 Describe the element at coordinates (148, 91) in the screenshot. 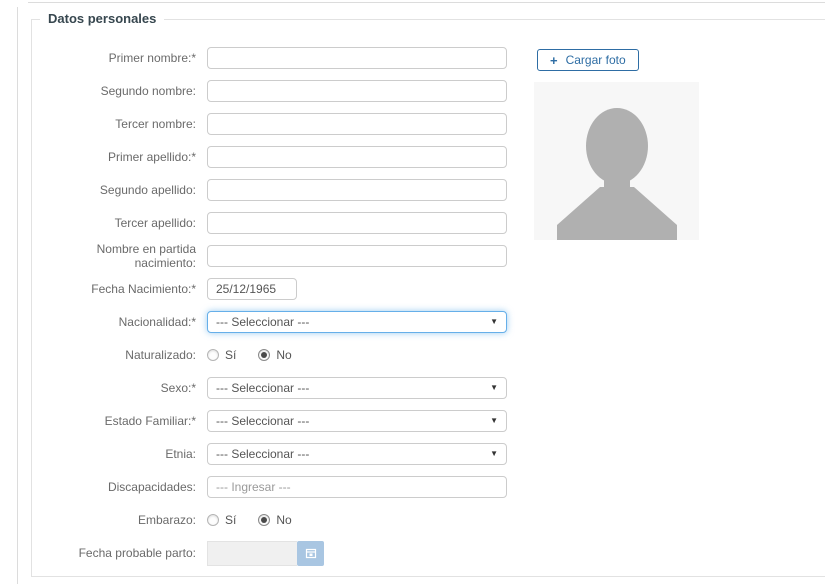

I see `segundo-nombre-label: Segundo nombre:` at that location.